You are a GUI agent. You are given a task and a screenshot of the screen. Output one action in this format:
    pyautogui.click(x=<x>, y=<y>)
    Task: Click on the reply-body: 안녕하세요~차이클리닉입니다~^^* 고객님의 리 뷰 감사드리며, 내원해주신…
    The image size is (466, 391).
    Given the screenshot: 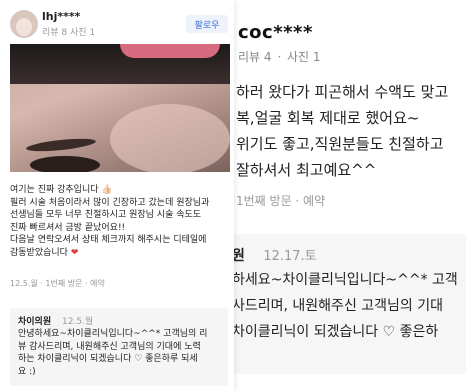 What is the action you would take?
    pyautogui.click(x=112, y=353)
    